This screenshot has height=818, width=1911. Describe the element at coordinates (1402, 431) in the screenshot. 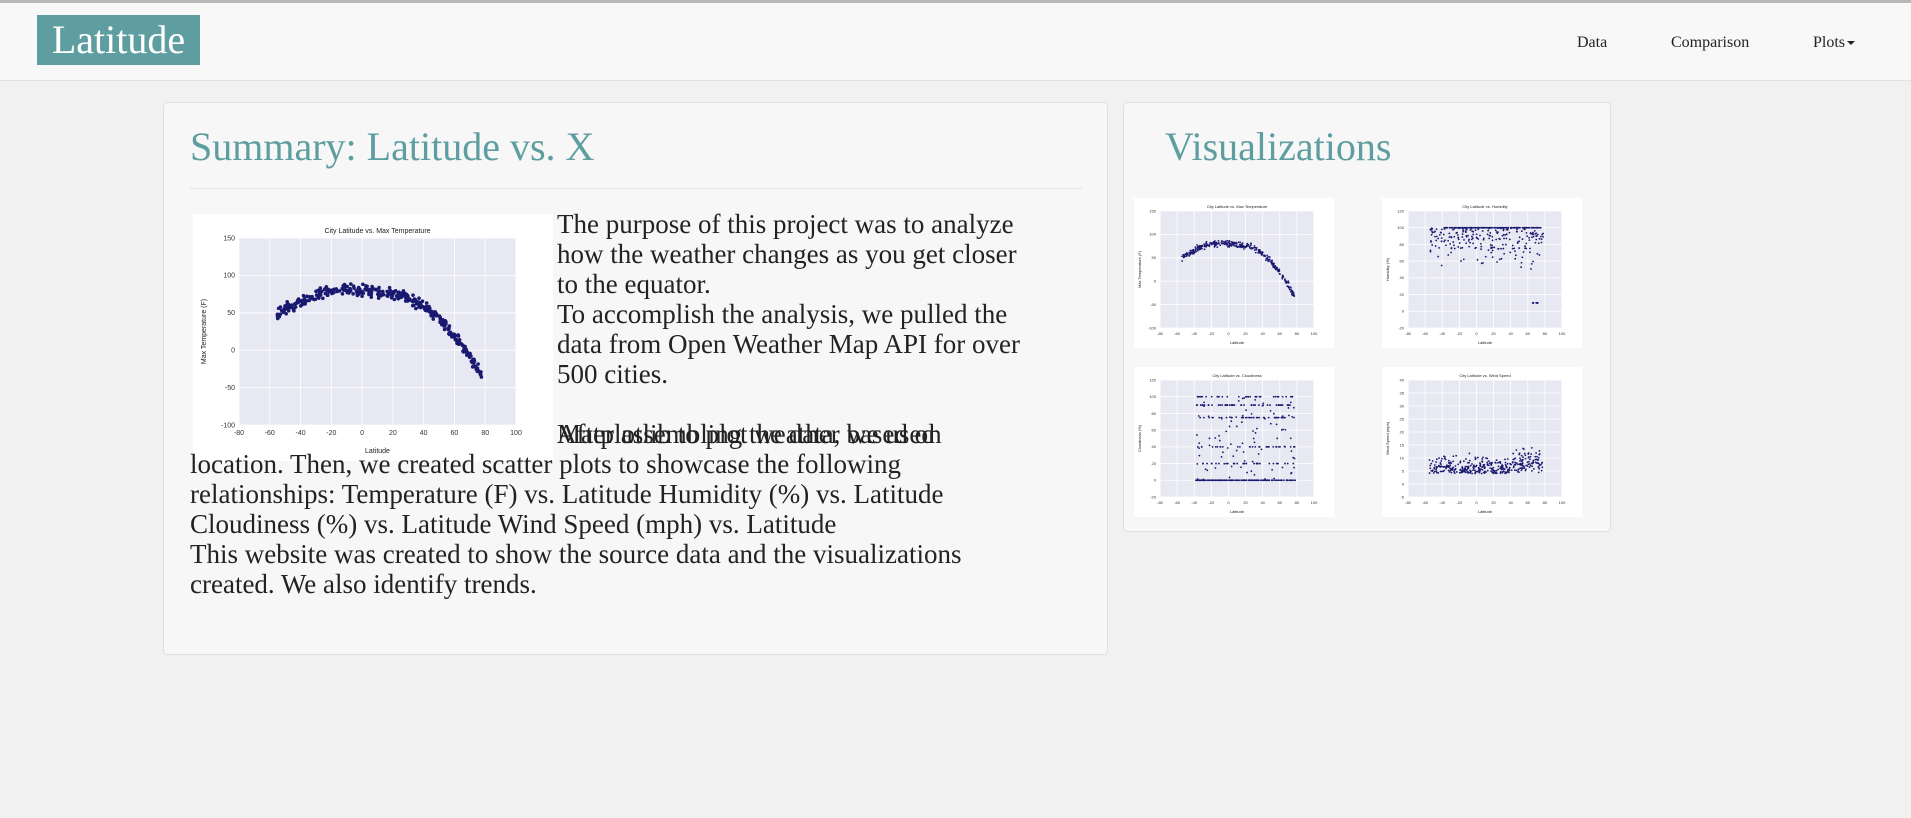

I see `y-tick-label: 20` at that location.